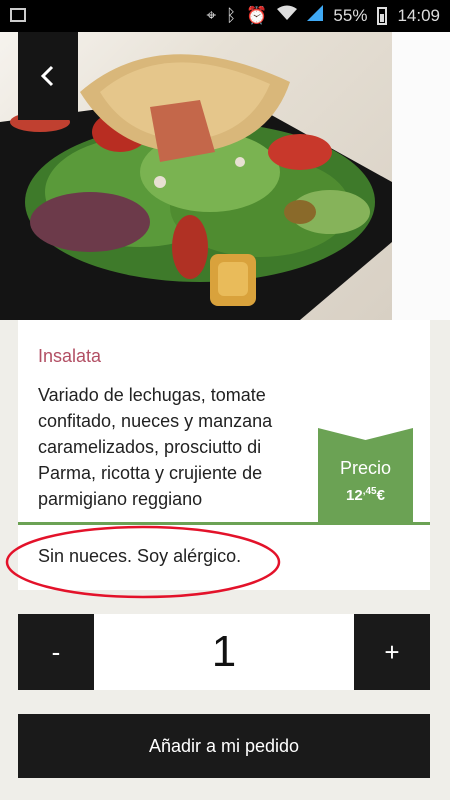 This screenshot has height=800, width=450. Describe the element at coordinates (224, 746) in the screenshot. I see `add-to-order-button: Añadir a mi pedido` at that location.